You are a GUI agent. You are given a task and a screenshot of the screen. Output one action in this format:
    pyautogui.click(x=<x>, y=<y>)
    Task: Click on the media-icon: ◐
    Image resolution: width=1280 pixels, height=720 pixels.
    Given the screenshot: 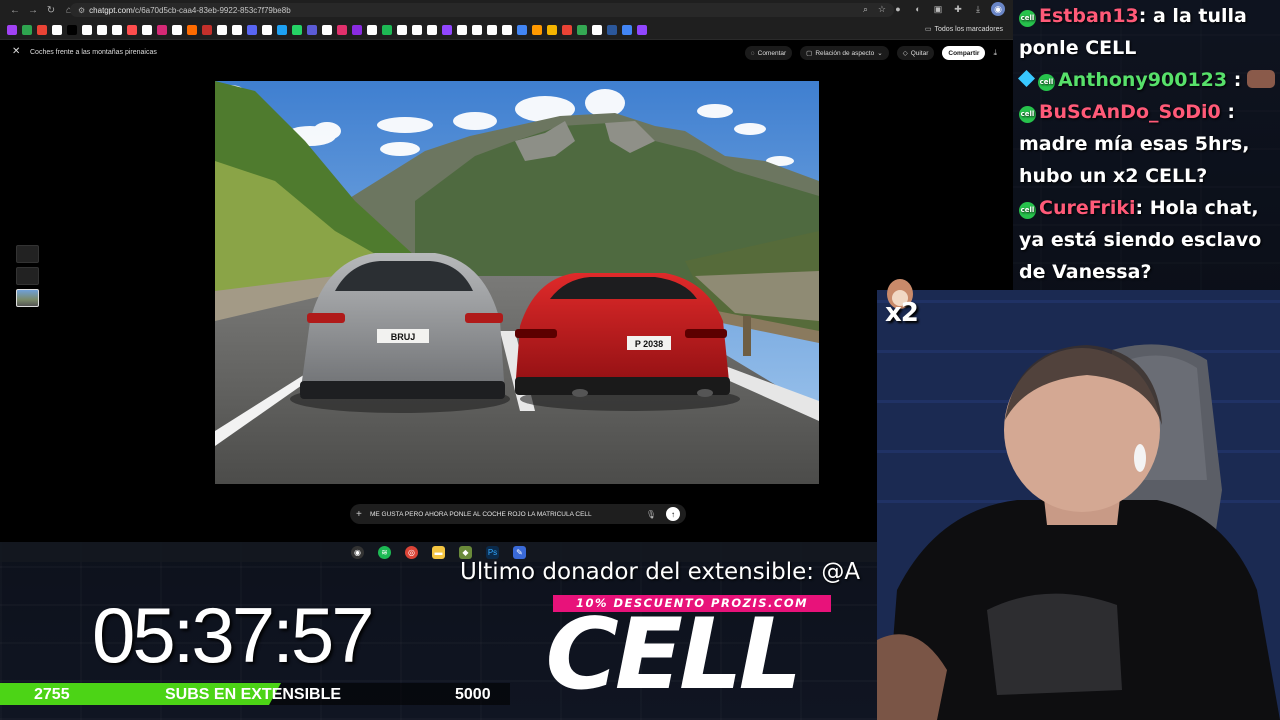 What is the action you would take?
    pyautogui.click(x=918, y=9)
    